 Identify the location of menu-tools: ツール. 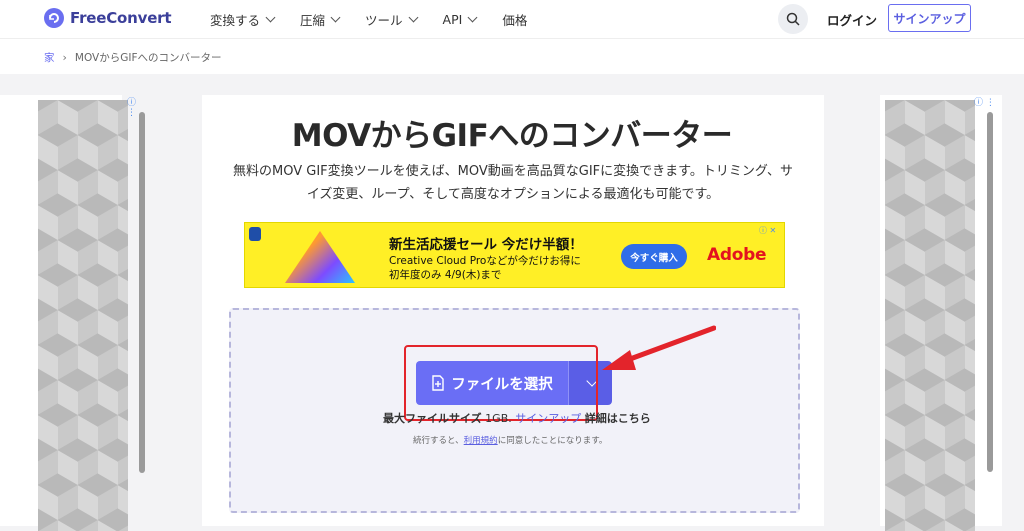
(391, 19).